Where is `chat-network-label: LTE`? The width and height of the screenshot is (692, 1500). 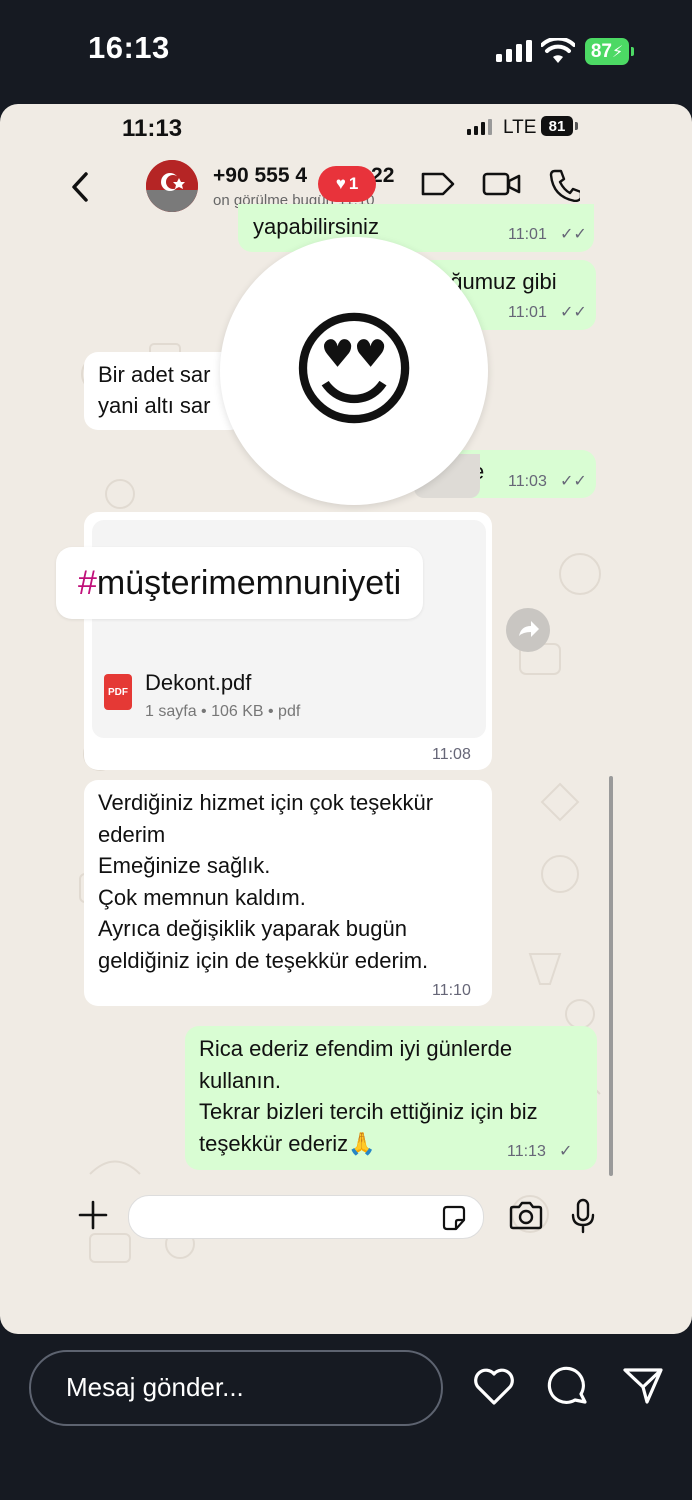
chat-network-label: LTE is located at coordinates (520, 127).